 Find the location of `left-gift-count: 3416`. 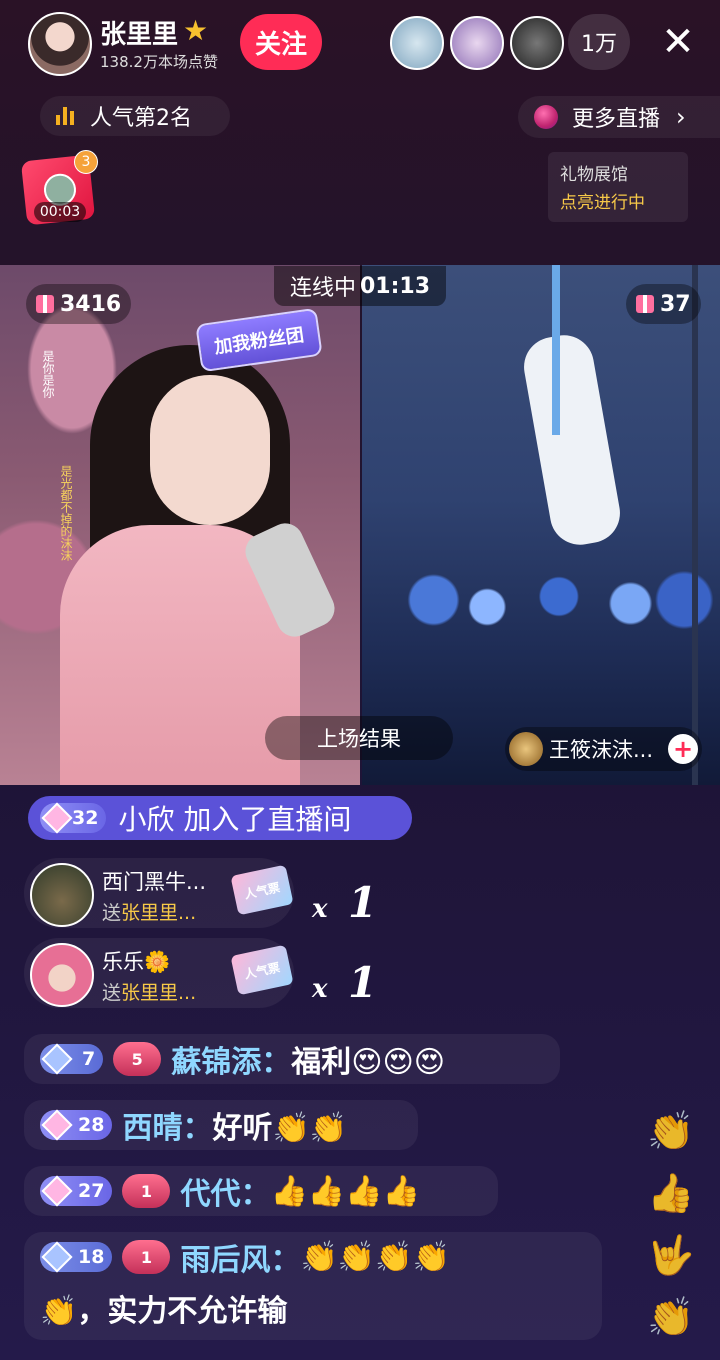

left-gift-count: 3416 is located at coordinates (79, 304).